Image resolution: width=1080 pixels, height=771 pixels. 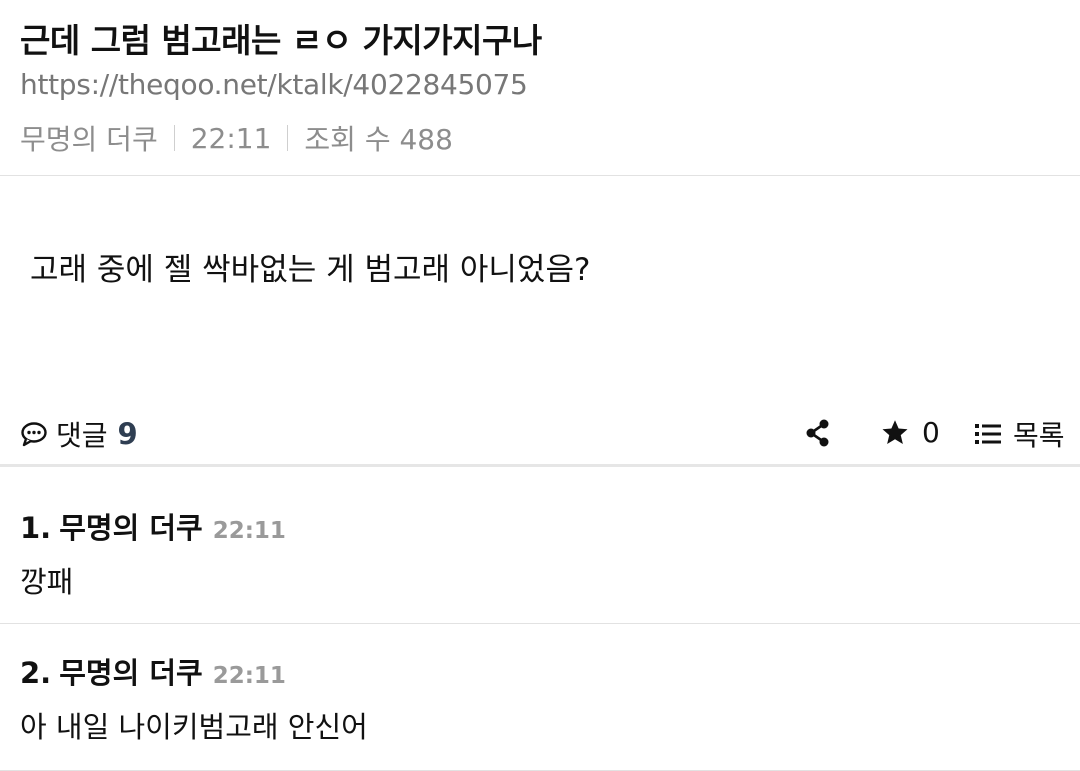 I want to click on star-button: 0, so click(x=910, y=432).